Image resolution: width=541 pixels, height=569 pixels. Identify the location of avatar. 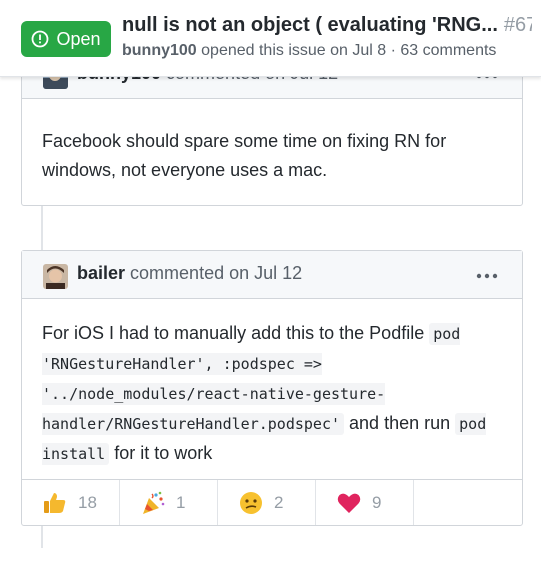
(55, 276).